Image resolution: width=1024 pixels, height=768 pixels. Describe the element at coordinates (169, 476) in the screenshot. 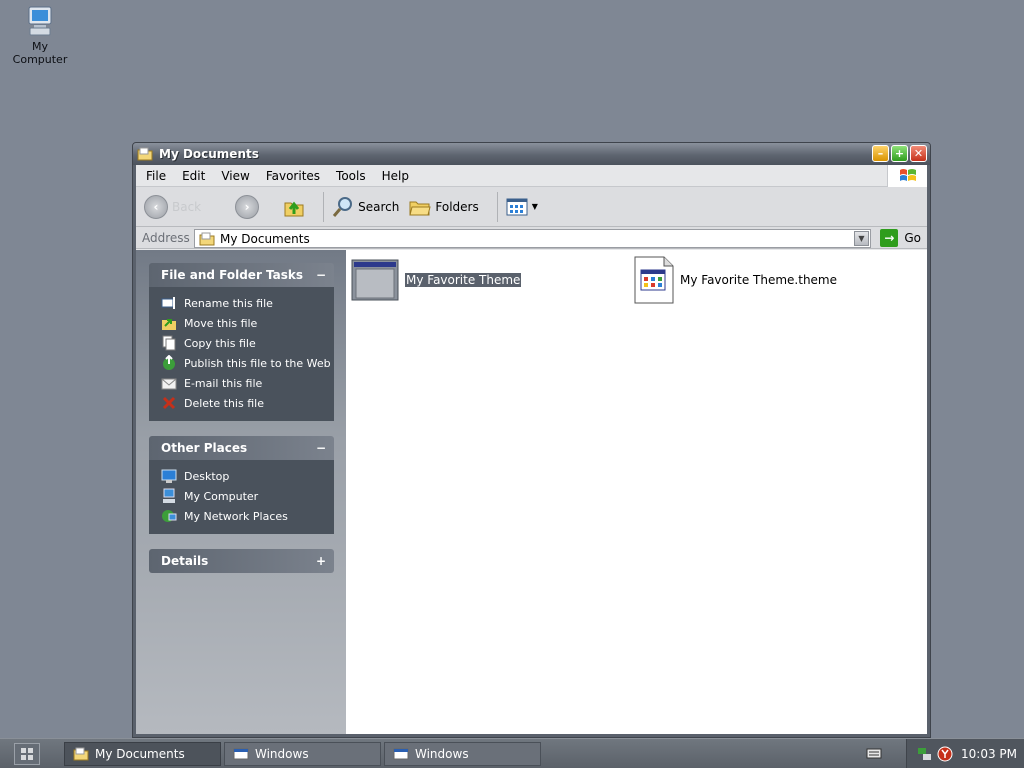

I see `desktop-icon` at that location.